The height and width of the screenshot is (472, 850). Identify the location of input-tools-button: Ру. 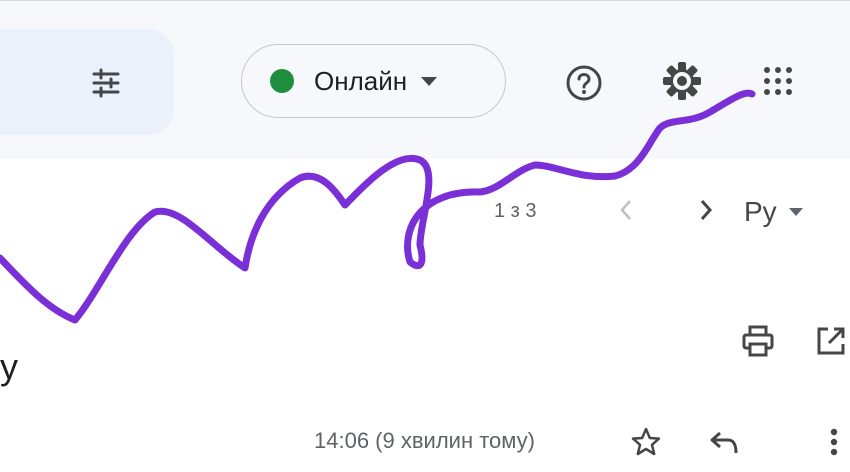
(797, 212).